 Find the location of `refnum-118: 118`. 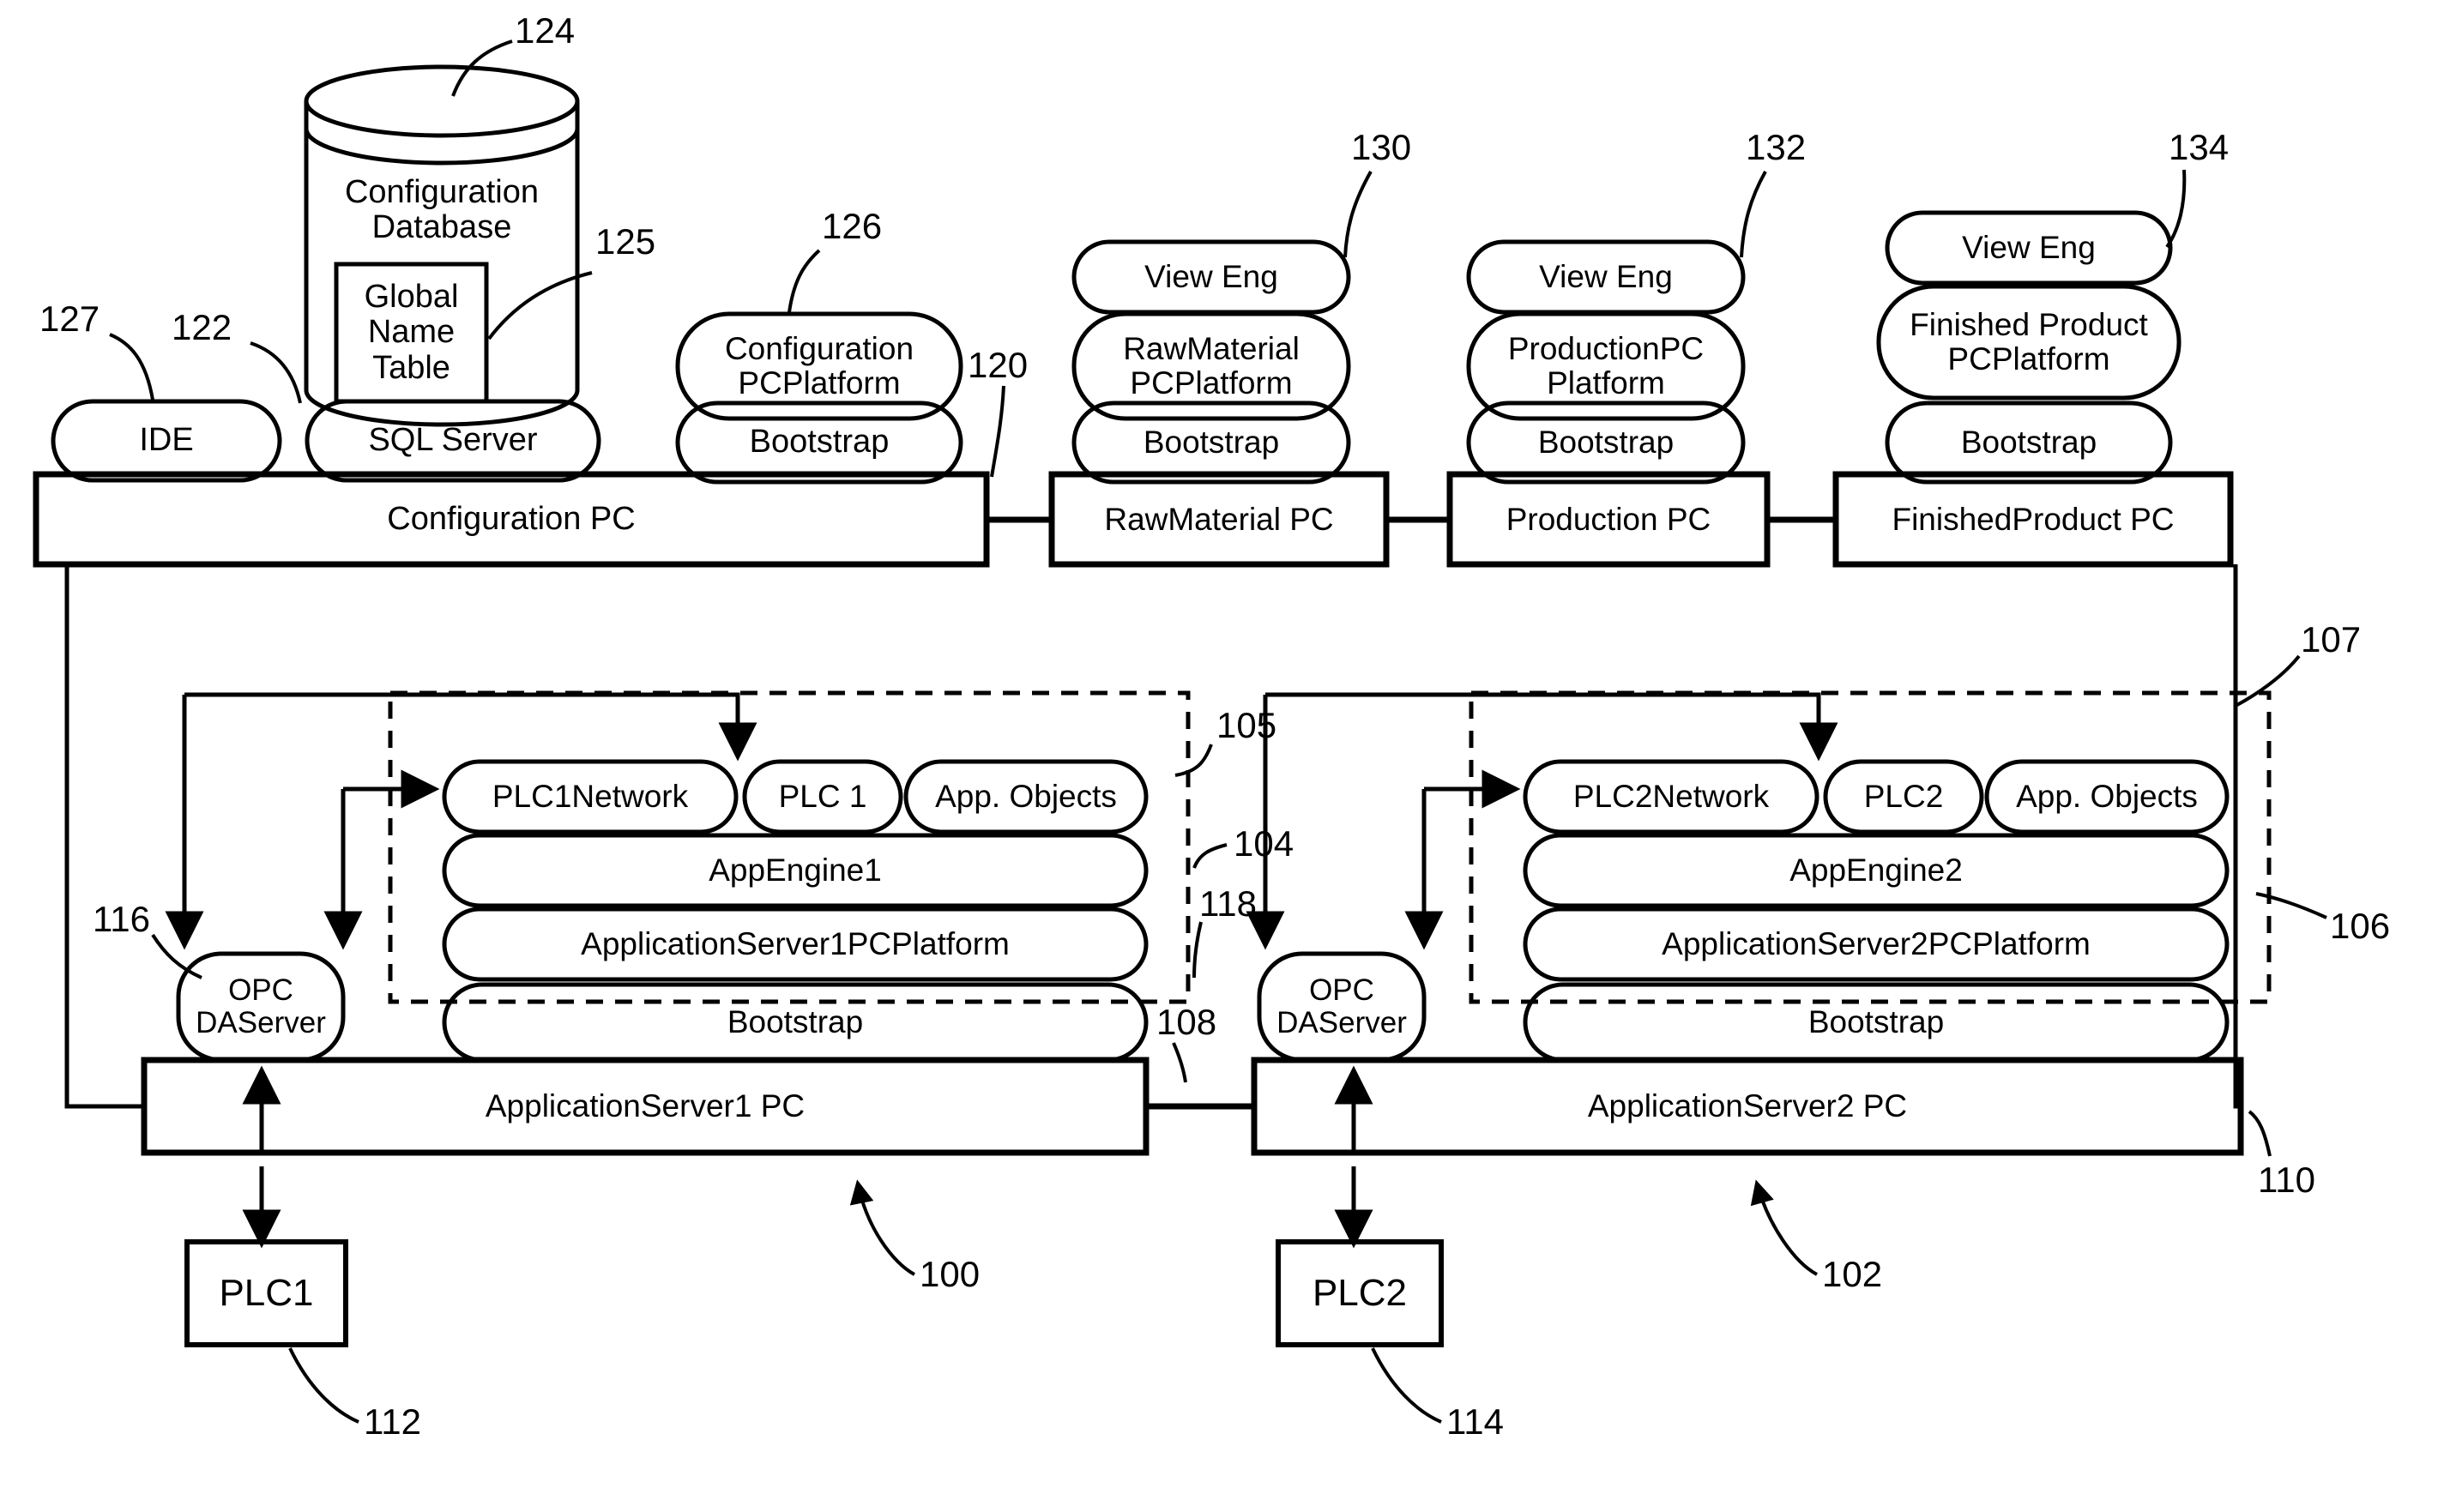

refnum-118: 118 is located at coordinates (1228, 903).